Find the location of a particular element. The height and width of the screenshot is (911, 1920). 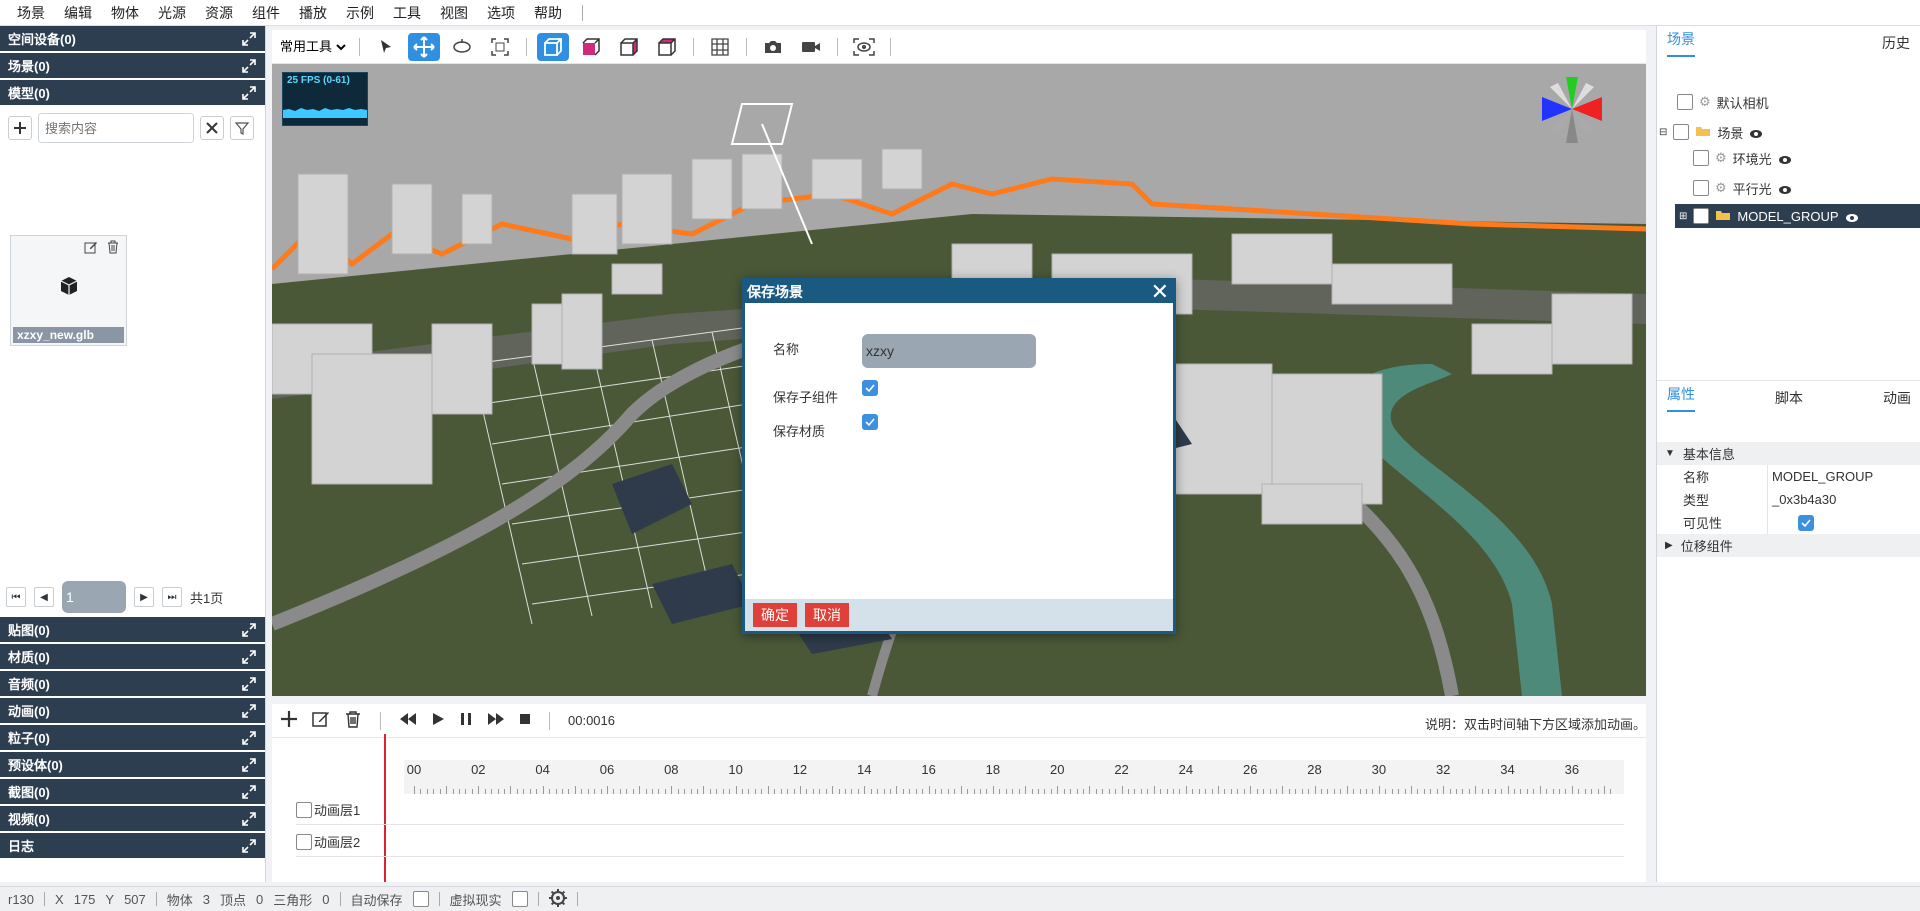

prev-page-button: ◀ is located at coordinates (44, 597).